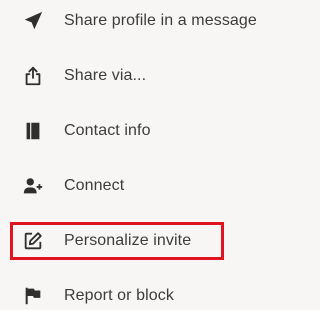 The width and height of the screenshot is (320, 310). I want to click on menu-item-report-or-block: Report or block, so click(147, 293).